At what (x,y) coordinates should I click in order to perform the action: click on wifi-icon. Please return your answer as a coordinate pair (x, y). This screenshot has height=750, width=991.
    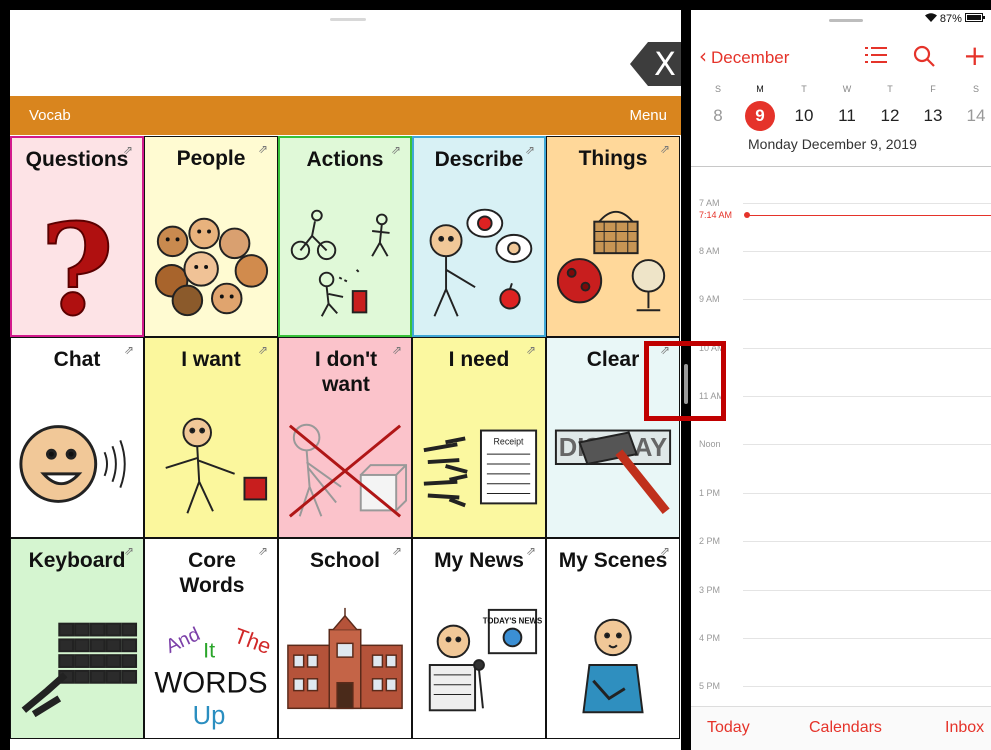
    Looking at the image, I should click on (932, 19).